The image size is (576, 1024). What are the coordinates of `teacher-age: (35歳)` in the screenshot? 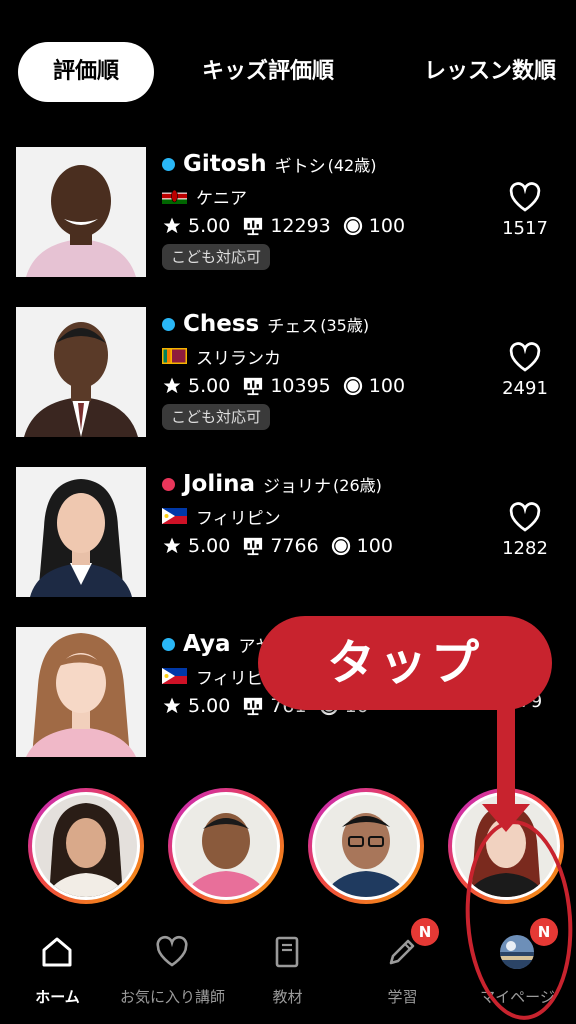 It's located at (345, 325).